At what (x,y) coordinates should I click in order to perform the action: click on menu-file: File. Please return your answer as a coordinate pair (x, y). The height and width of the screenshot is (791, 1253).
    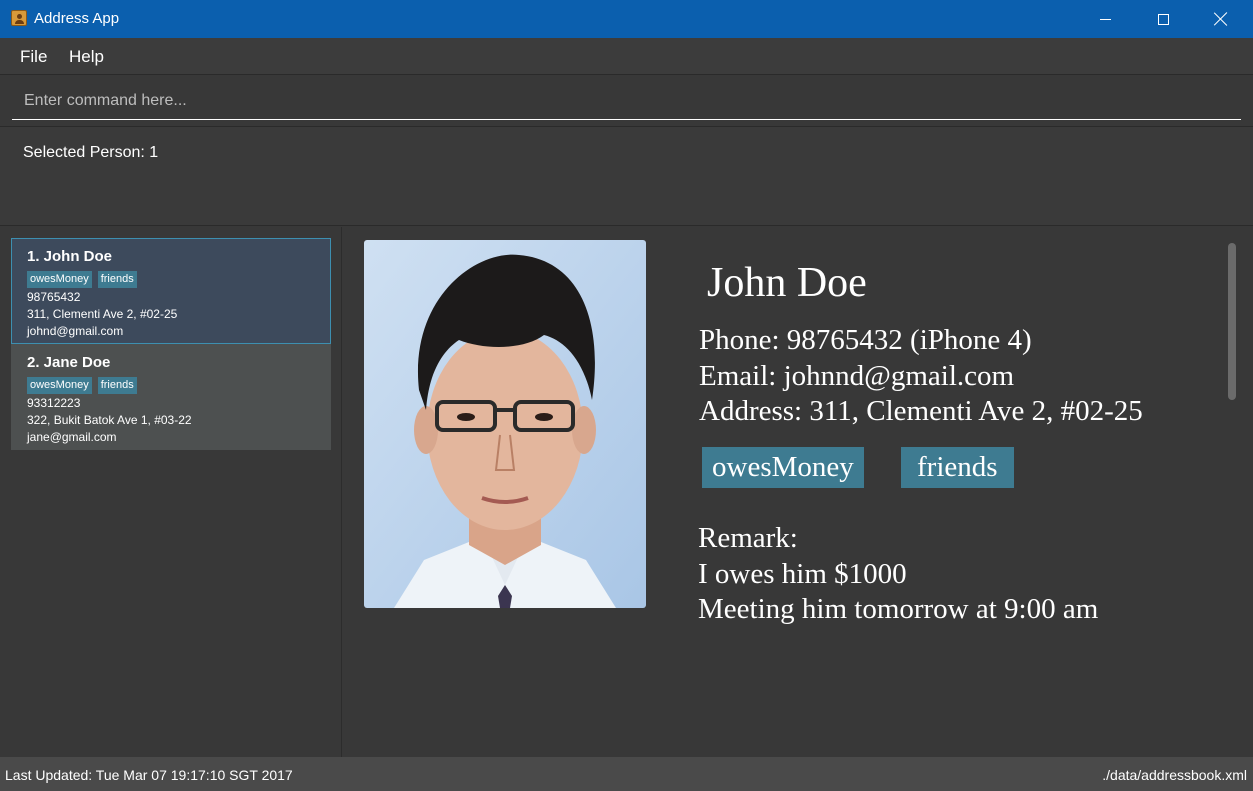
    Looking at the image, I should click on (33, 57).